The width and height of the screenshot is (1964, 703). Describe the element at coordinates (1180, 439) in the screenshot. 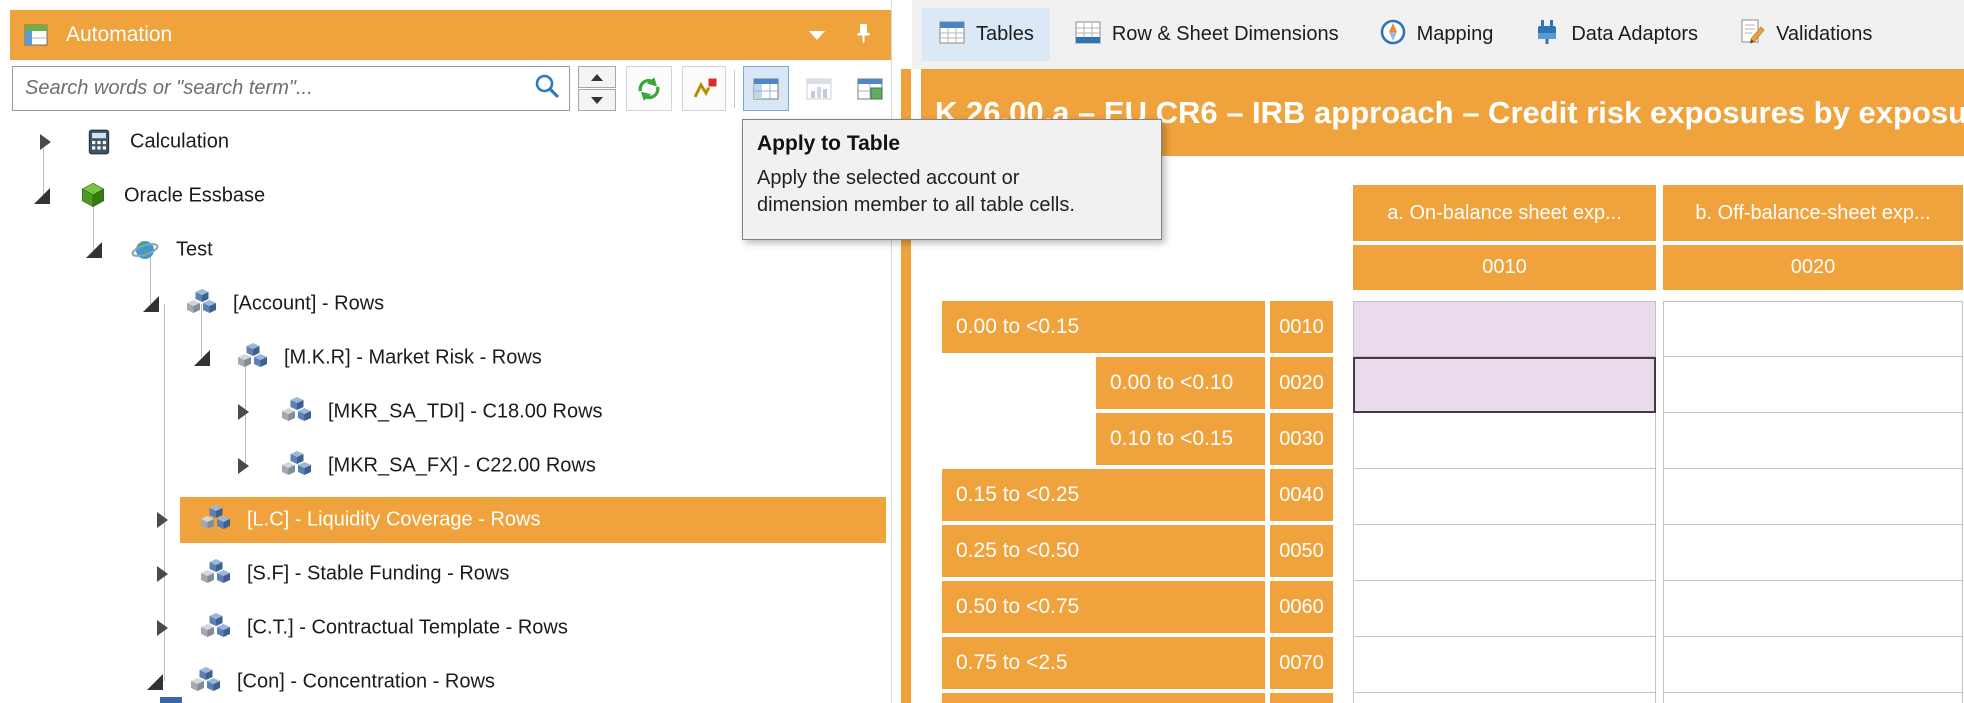

I see `row-header: 0.10 to <0.15` at that location.